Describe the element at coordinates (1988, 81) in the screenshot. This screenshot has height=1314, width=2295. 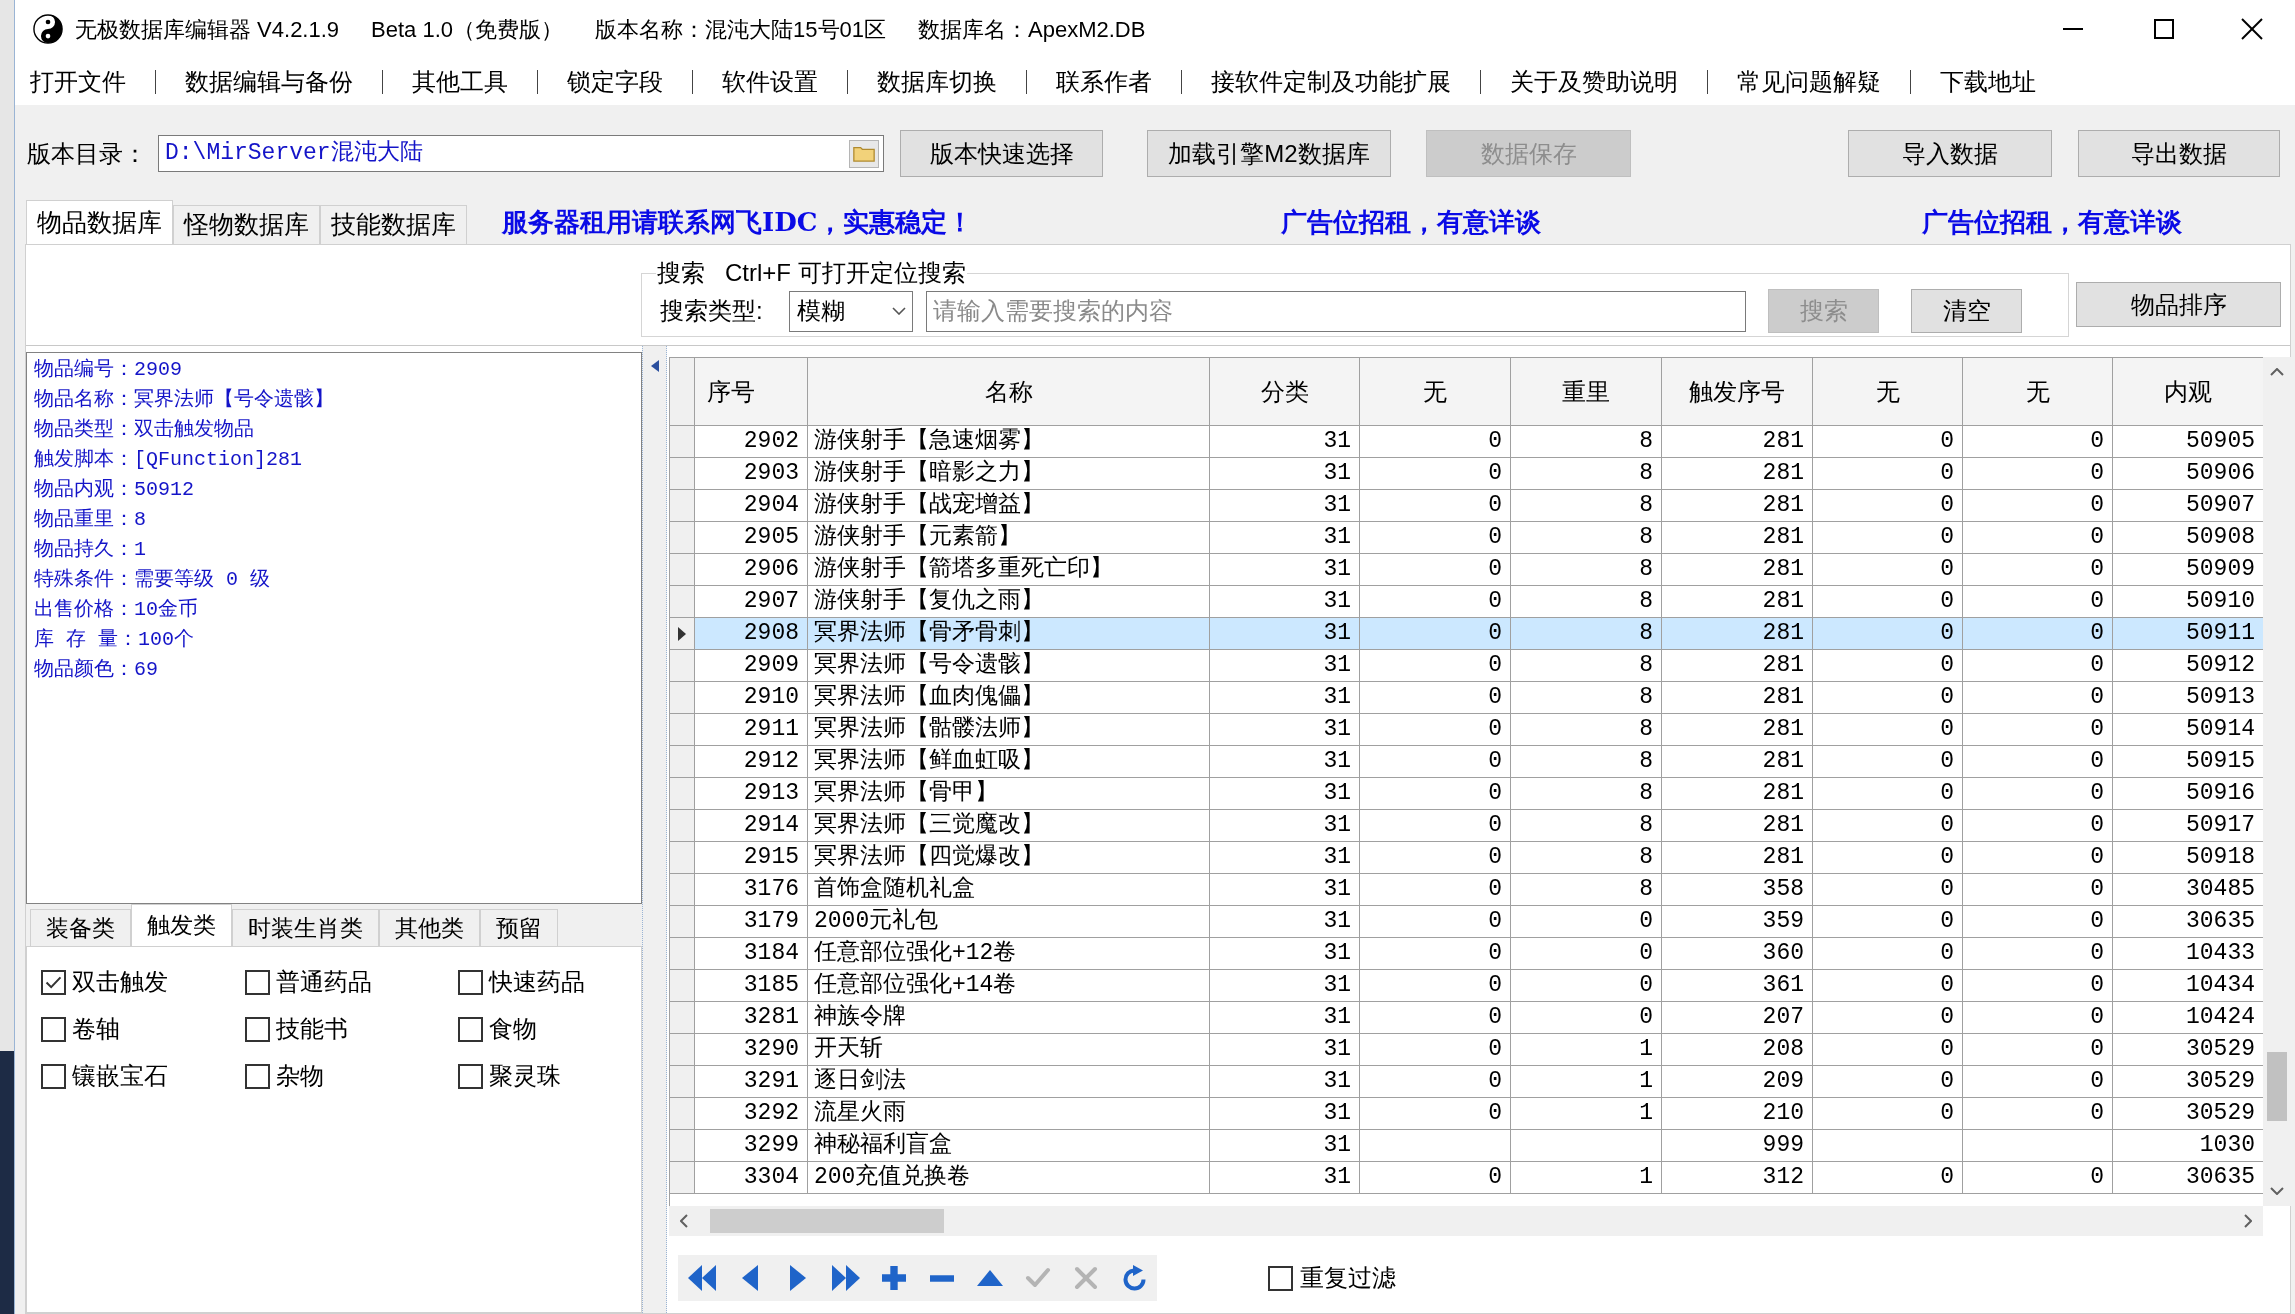
I see `menu-item: 下载地址` at that location.